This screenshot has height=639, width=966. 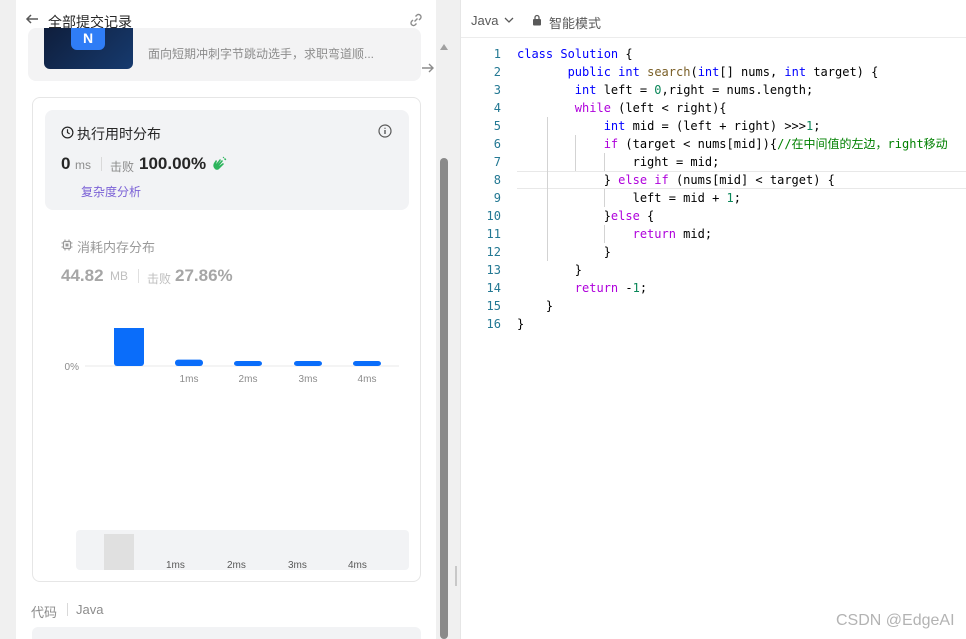 I want to click on arrow-right-icon, so click(x=428, y=68).